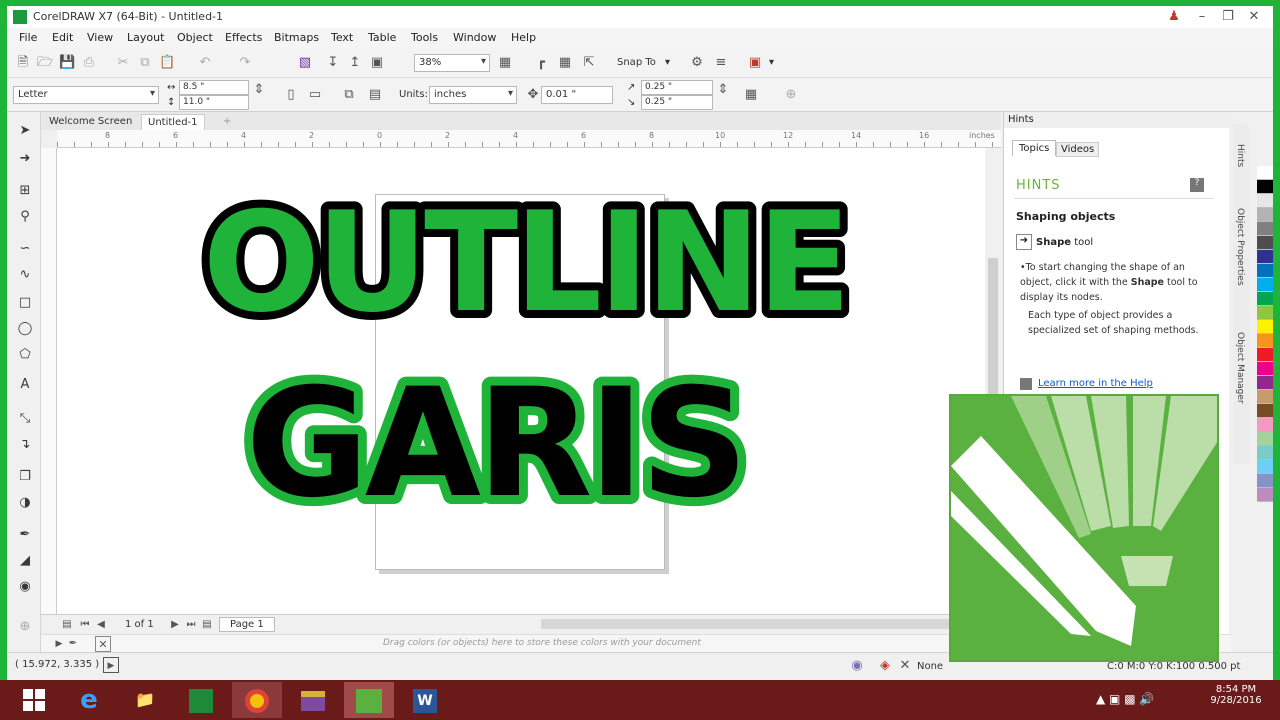  What do you see at coordinates (495, 444) in the screenshot?
I see `overlay-line-2: GARIS` at bounding box center [495, 444].